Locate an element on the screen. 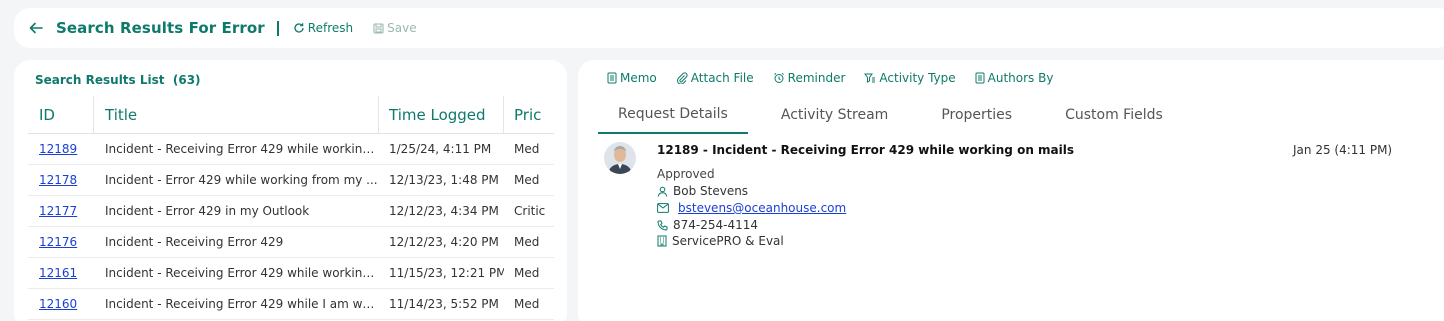 This screenshot has width=1444, height=321. cell-time-logged: 1/25/24, 4:11 PM is located at coordinates (440, 149).